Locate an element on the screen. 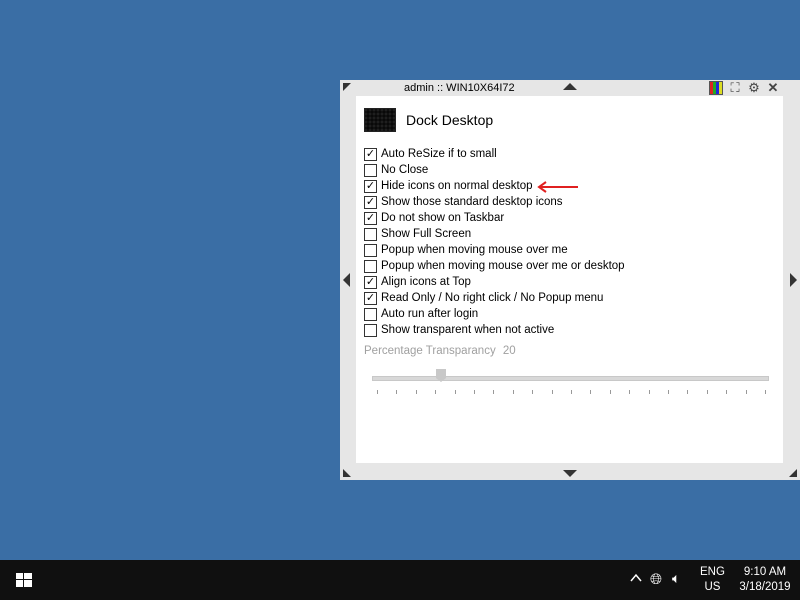 This screenshot has width=800, height=600. transparency-slider-track is located at coordinates (570, 378).